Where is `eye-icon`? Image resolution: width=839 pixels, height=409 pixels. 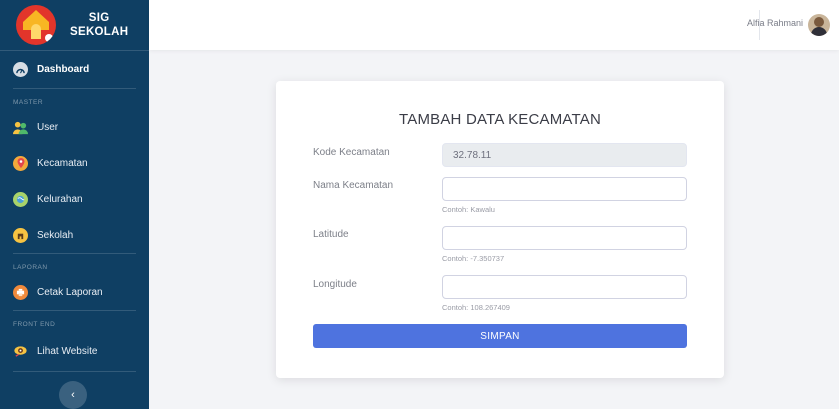
eye-icon is located at coordinates (20, 351).